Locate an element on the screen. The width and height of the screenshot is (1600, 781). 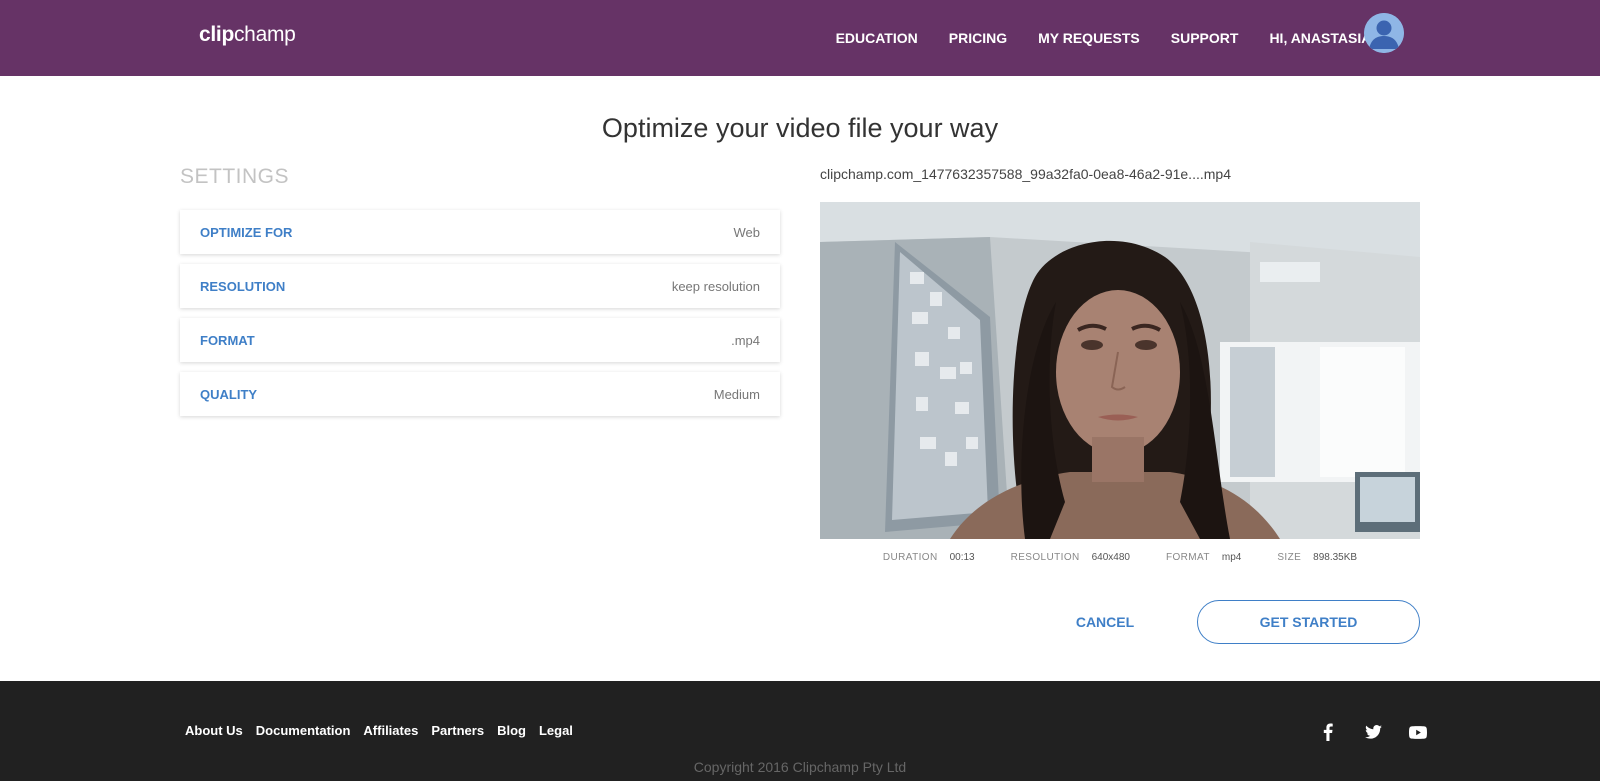
nav-my-requests: MY REQUESTS is located at coordinates (1089, 38).